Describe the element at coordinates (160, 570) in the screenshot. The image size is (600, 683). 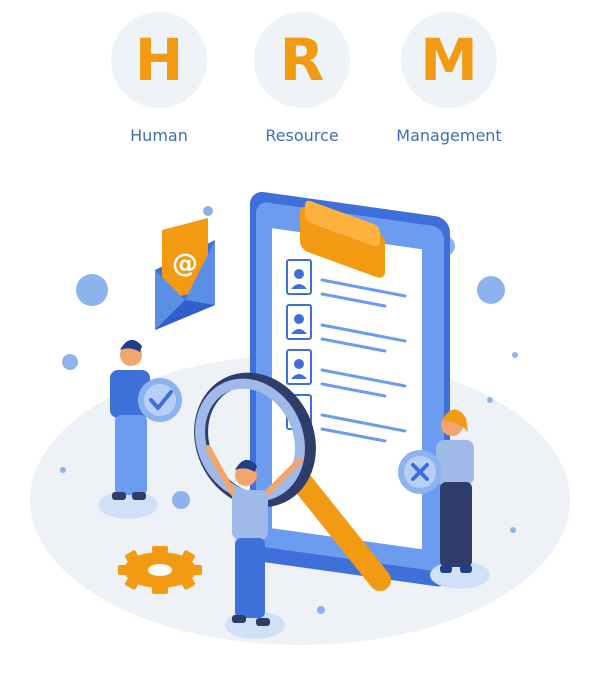
I see `gear-icon` at that location.